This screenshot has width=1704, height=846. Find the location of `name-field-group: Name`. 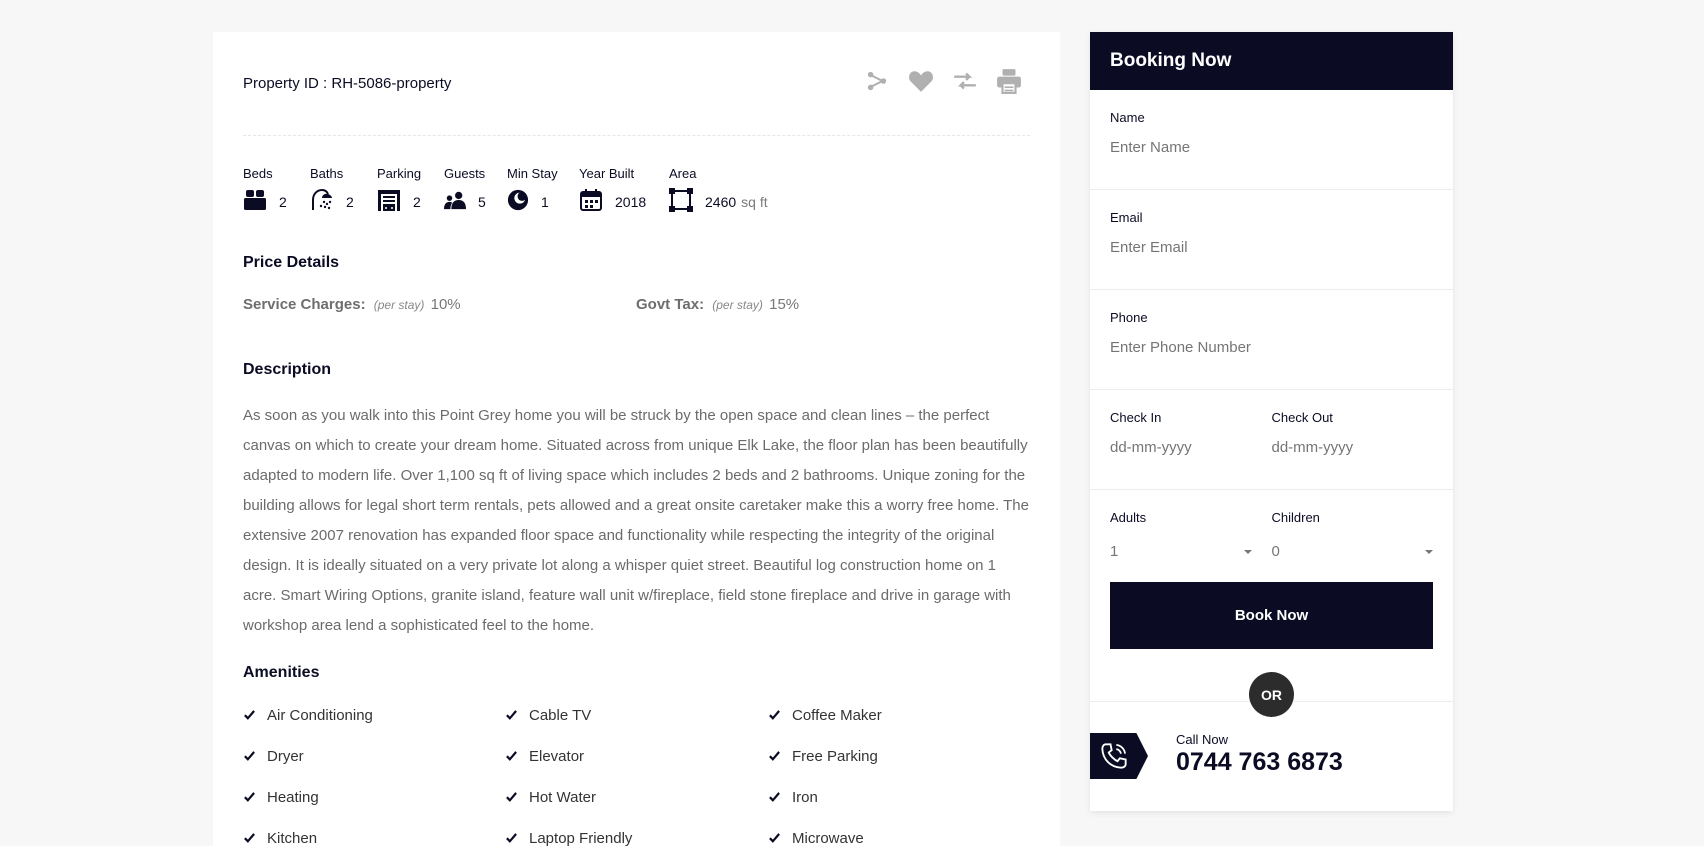

name-field-group: Name is located at coordinates (1271, 140).